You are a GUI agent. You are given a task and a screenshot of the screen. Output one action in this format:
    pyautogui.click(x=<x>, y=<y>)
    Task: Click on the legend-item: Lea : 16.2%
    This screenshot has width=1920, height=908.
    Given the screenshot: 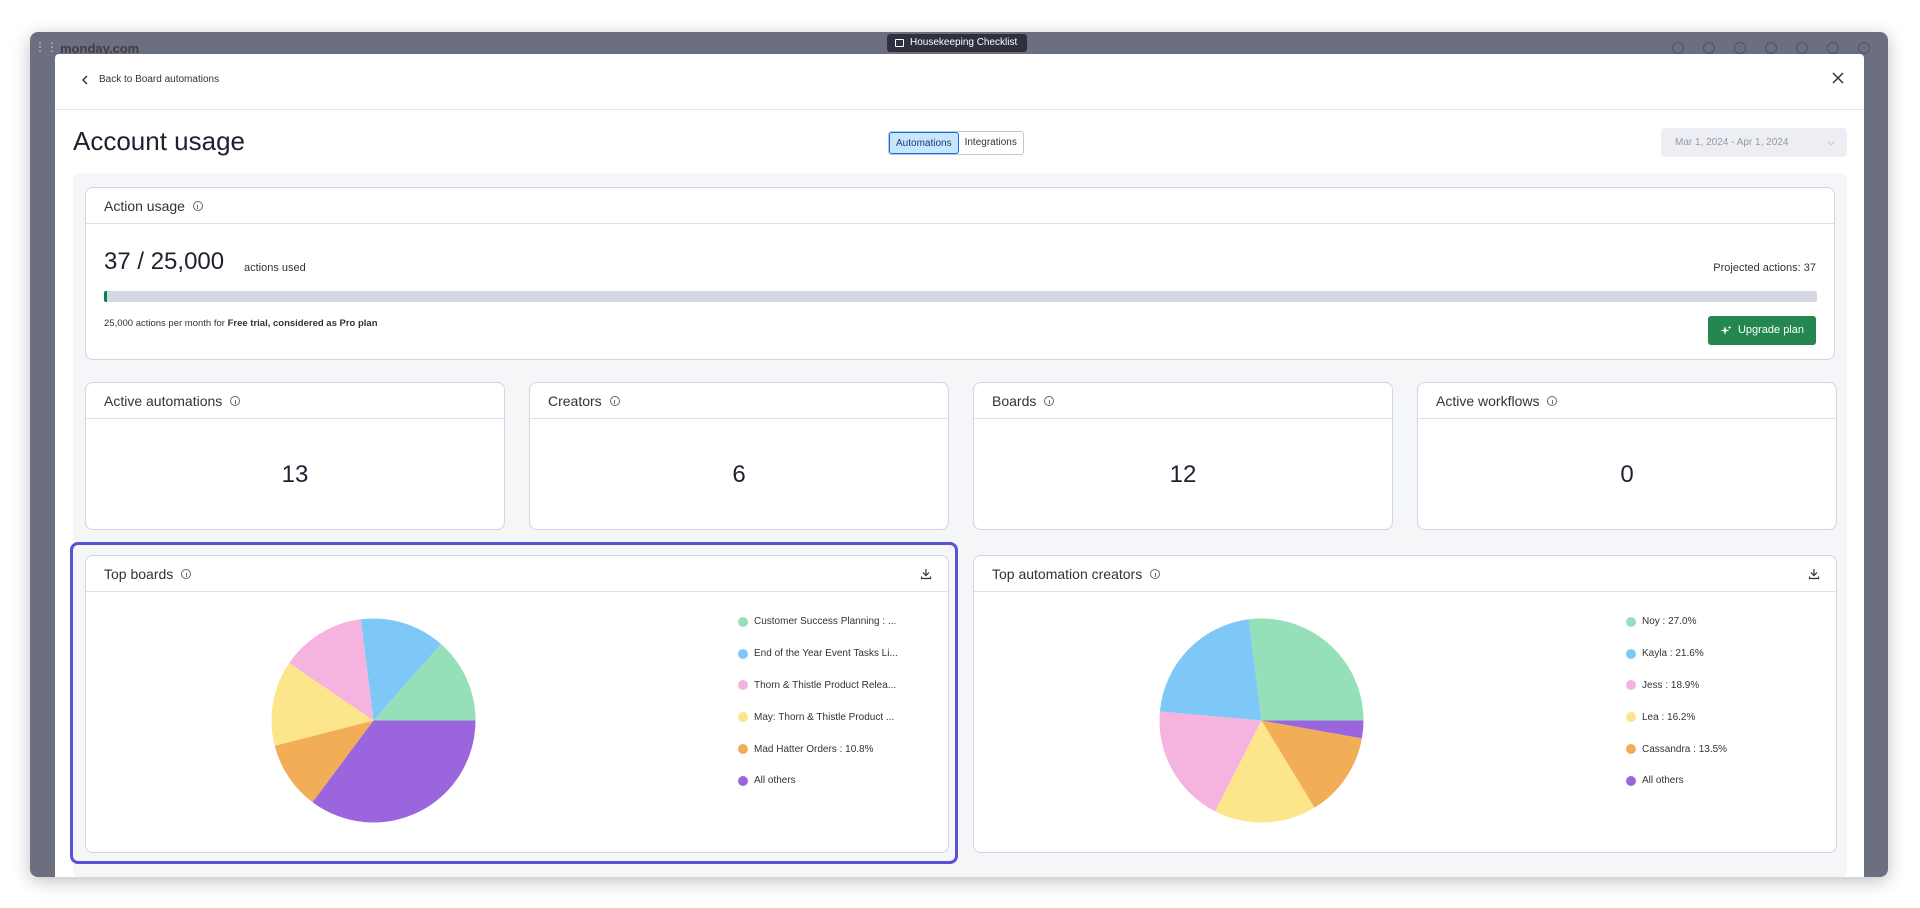 What is the action you would take?
    pyautogui.click(x=1676, y=717)
    